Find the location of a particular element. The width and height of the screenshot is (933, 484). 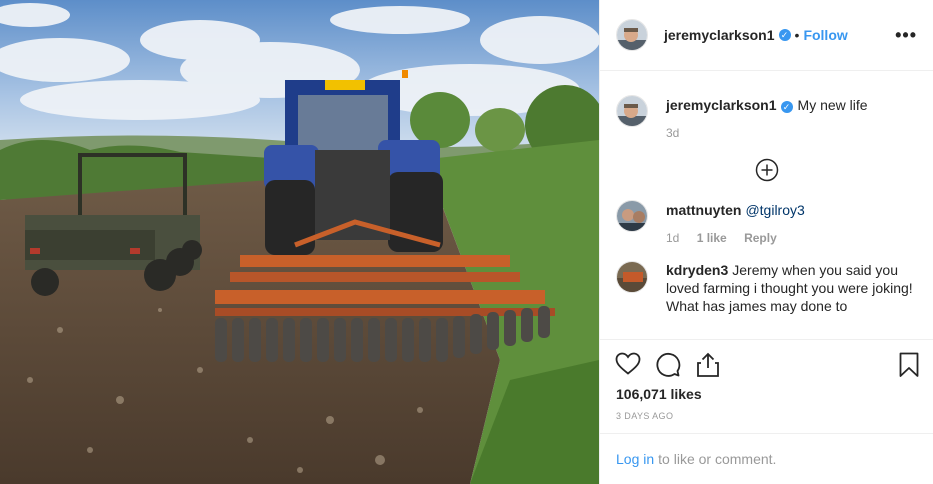

caption-timestamp: 3d is located at coordinates (672, 133).